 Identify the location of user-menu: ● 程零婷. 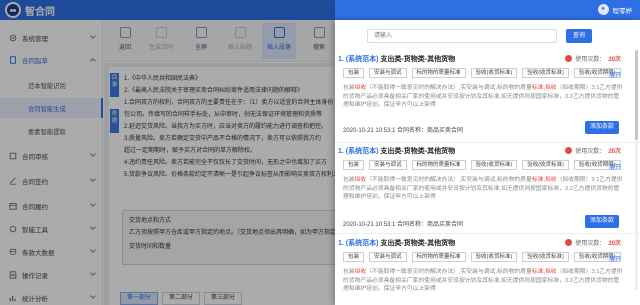
(615, 9).